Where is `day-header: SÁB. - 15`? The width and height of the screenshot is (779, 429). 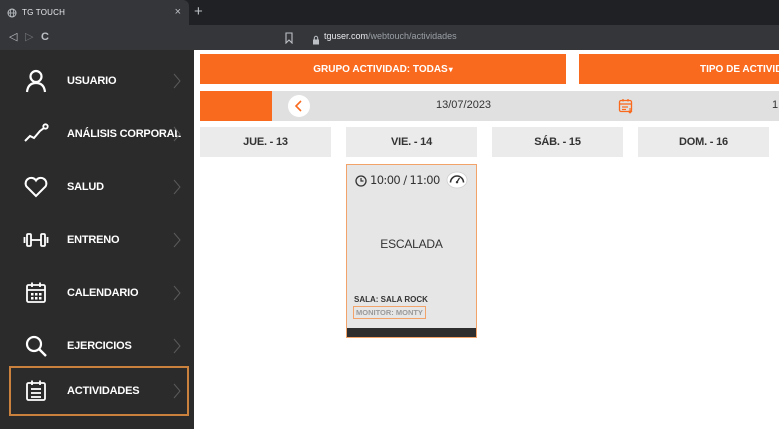 day-header: SÁB. - 15 is located at coordinates (557, 142).